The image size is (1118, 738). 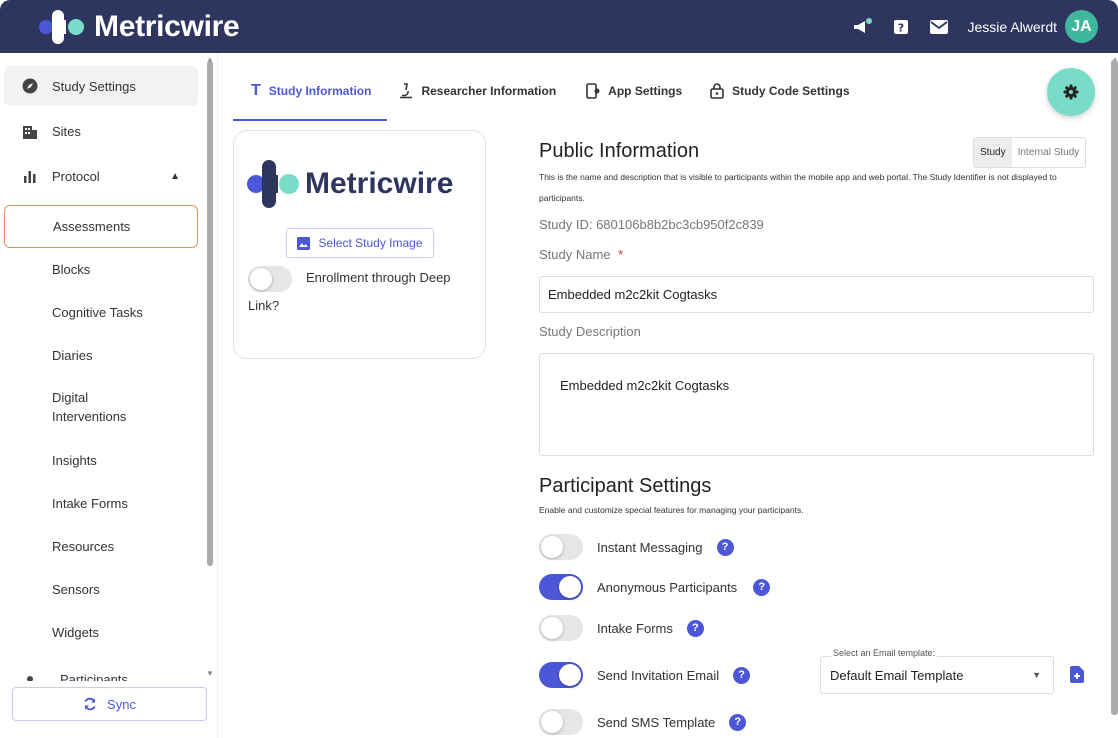 I want to click on sync-icon, so click(x=90, y=704).